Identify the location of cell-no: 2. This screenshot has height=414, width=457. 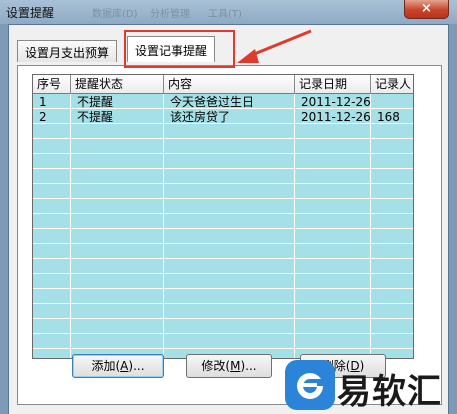
(43, 117).